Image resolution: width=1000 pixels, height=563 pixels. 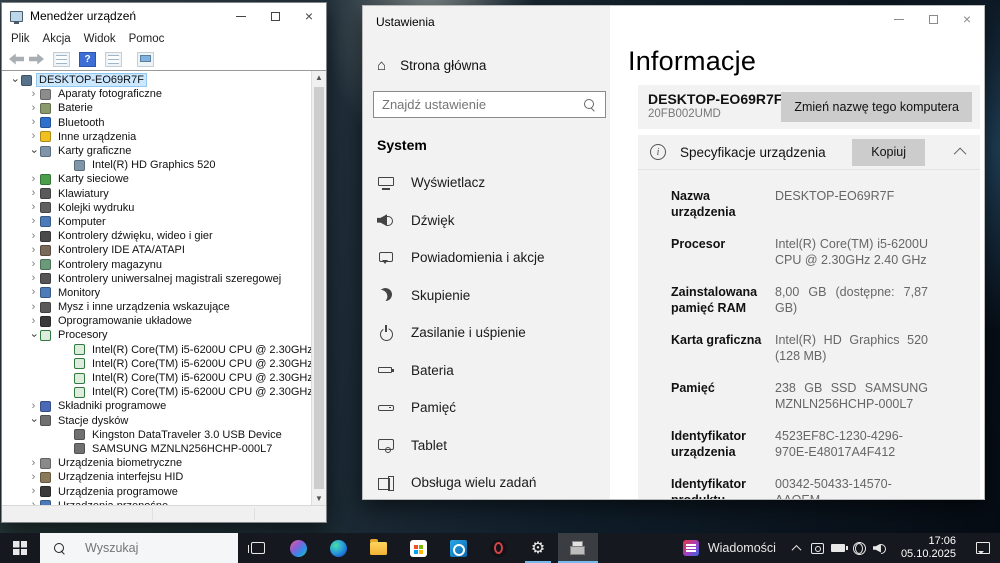 I want to click on scan-hardware-icon, so click(x=145, y=59).